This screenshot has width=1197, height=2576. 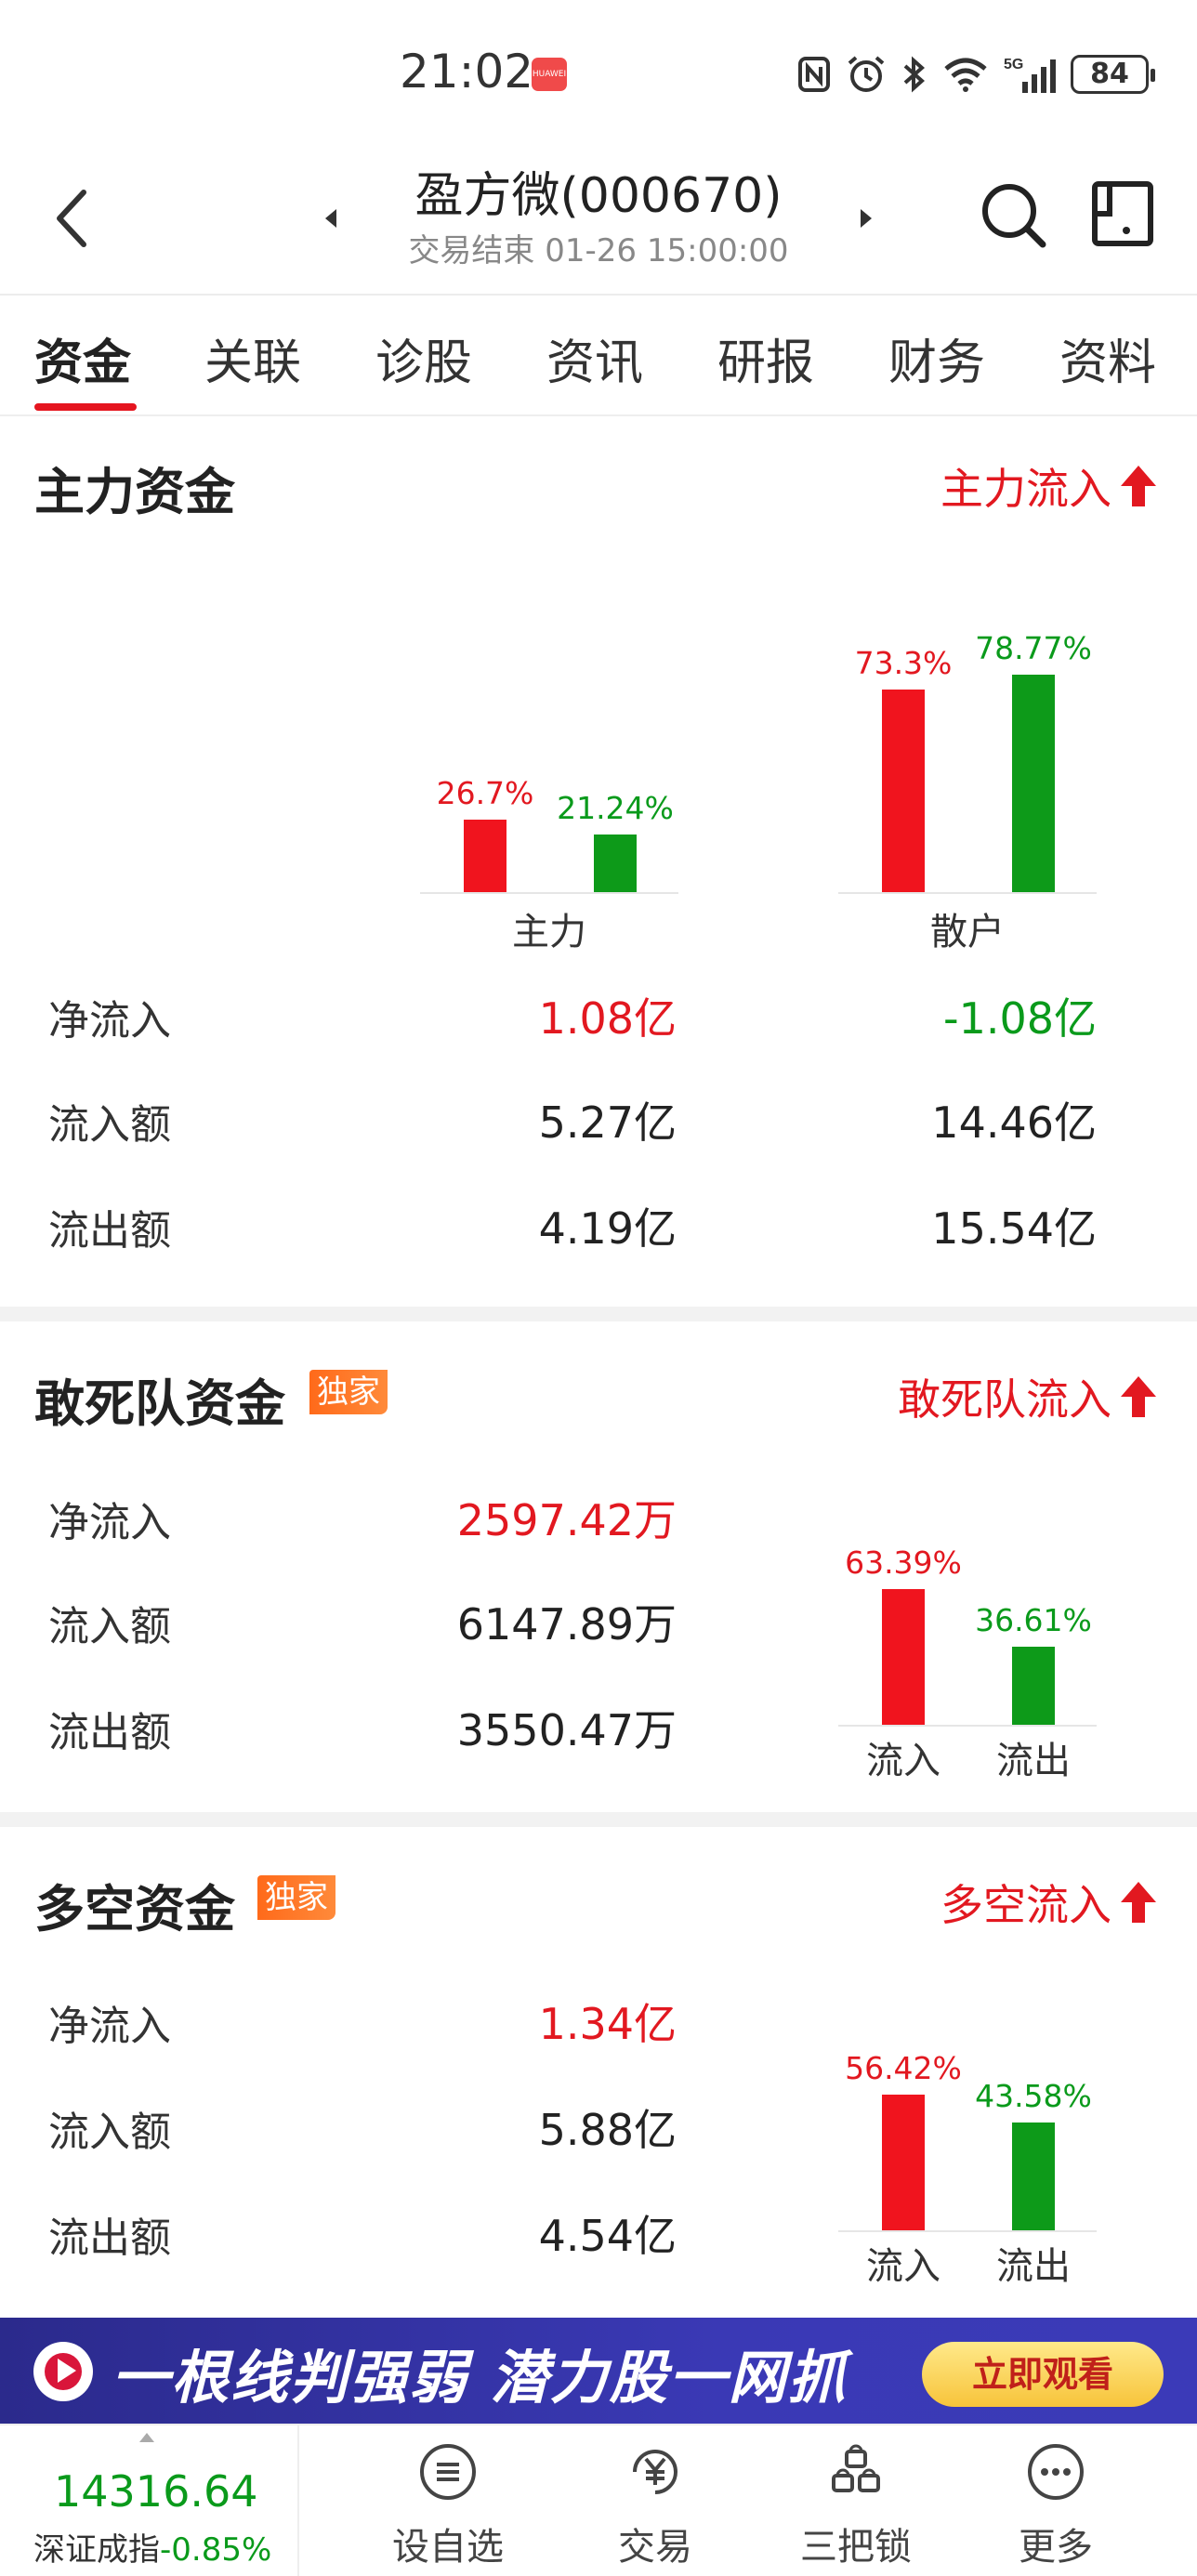 I want to click on main-fund-inflow-link: 主力流入, so click(x=1049, y=486).